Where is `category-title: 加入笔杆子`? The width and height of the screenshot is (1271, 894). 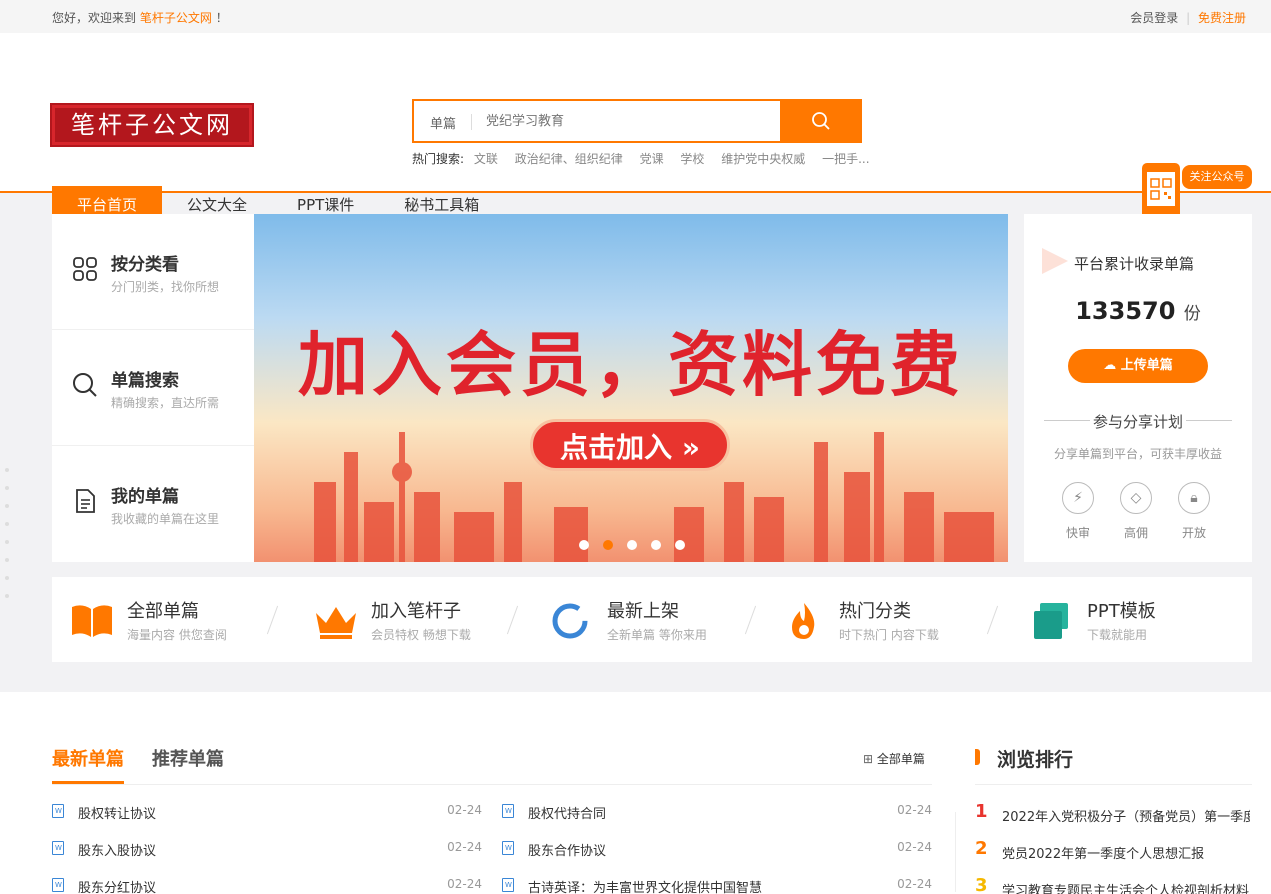
category-title: 加入笔杆子 is located at coordinates (416, 611).